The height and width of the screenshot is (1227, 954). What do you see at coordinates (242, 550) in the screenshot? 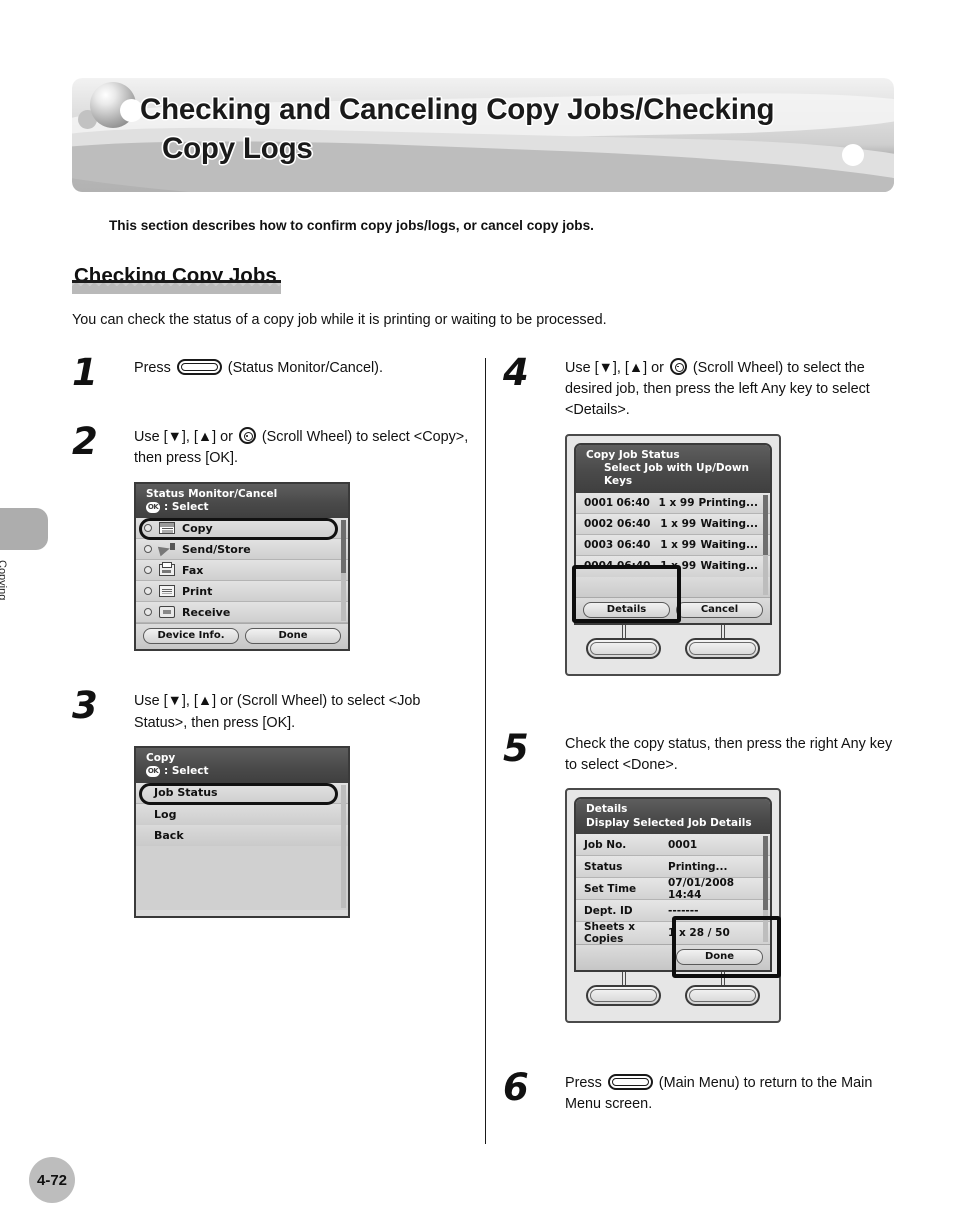
I see `list-item: Send/Store` at bounding box center [242, 550].